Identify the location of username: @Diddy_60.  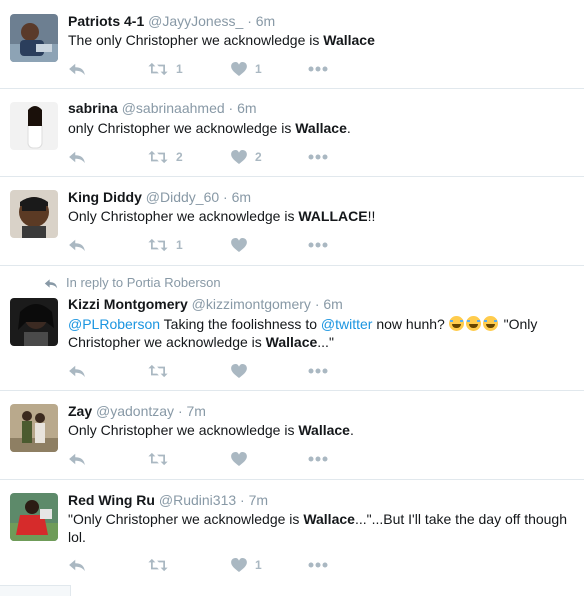
(182, 197).